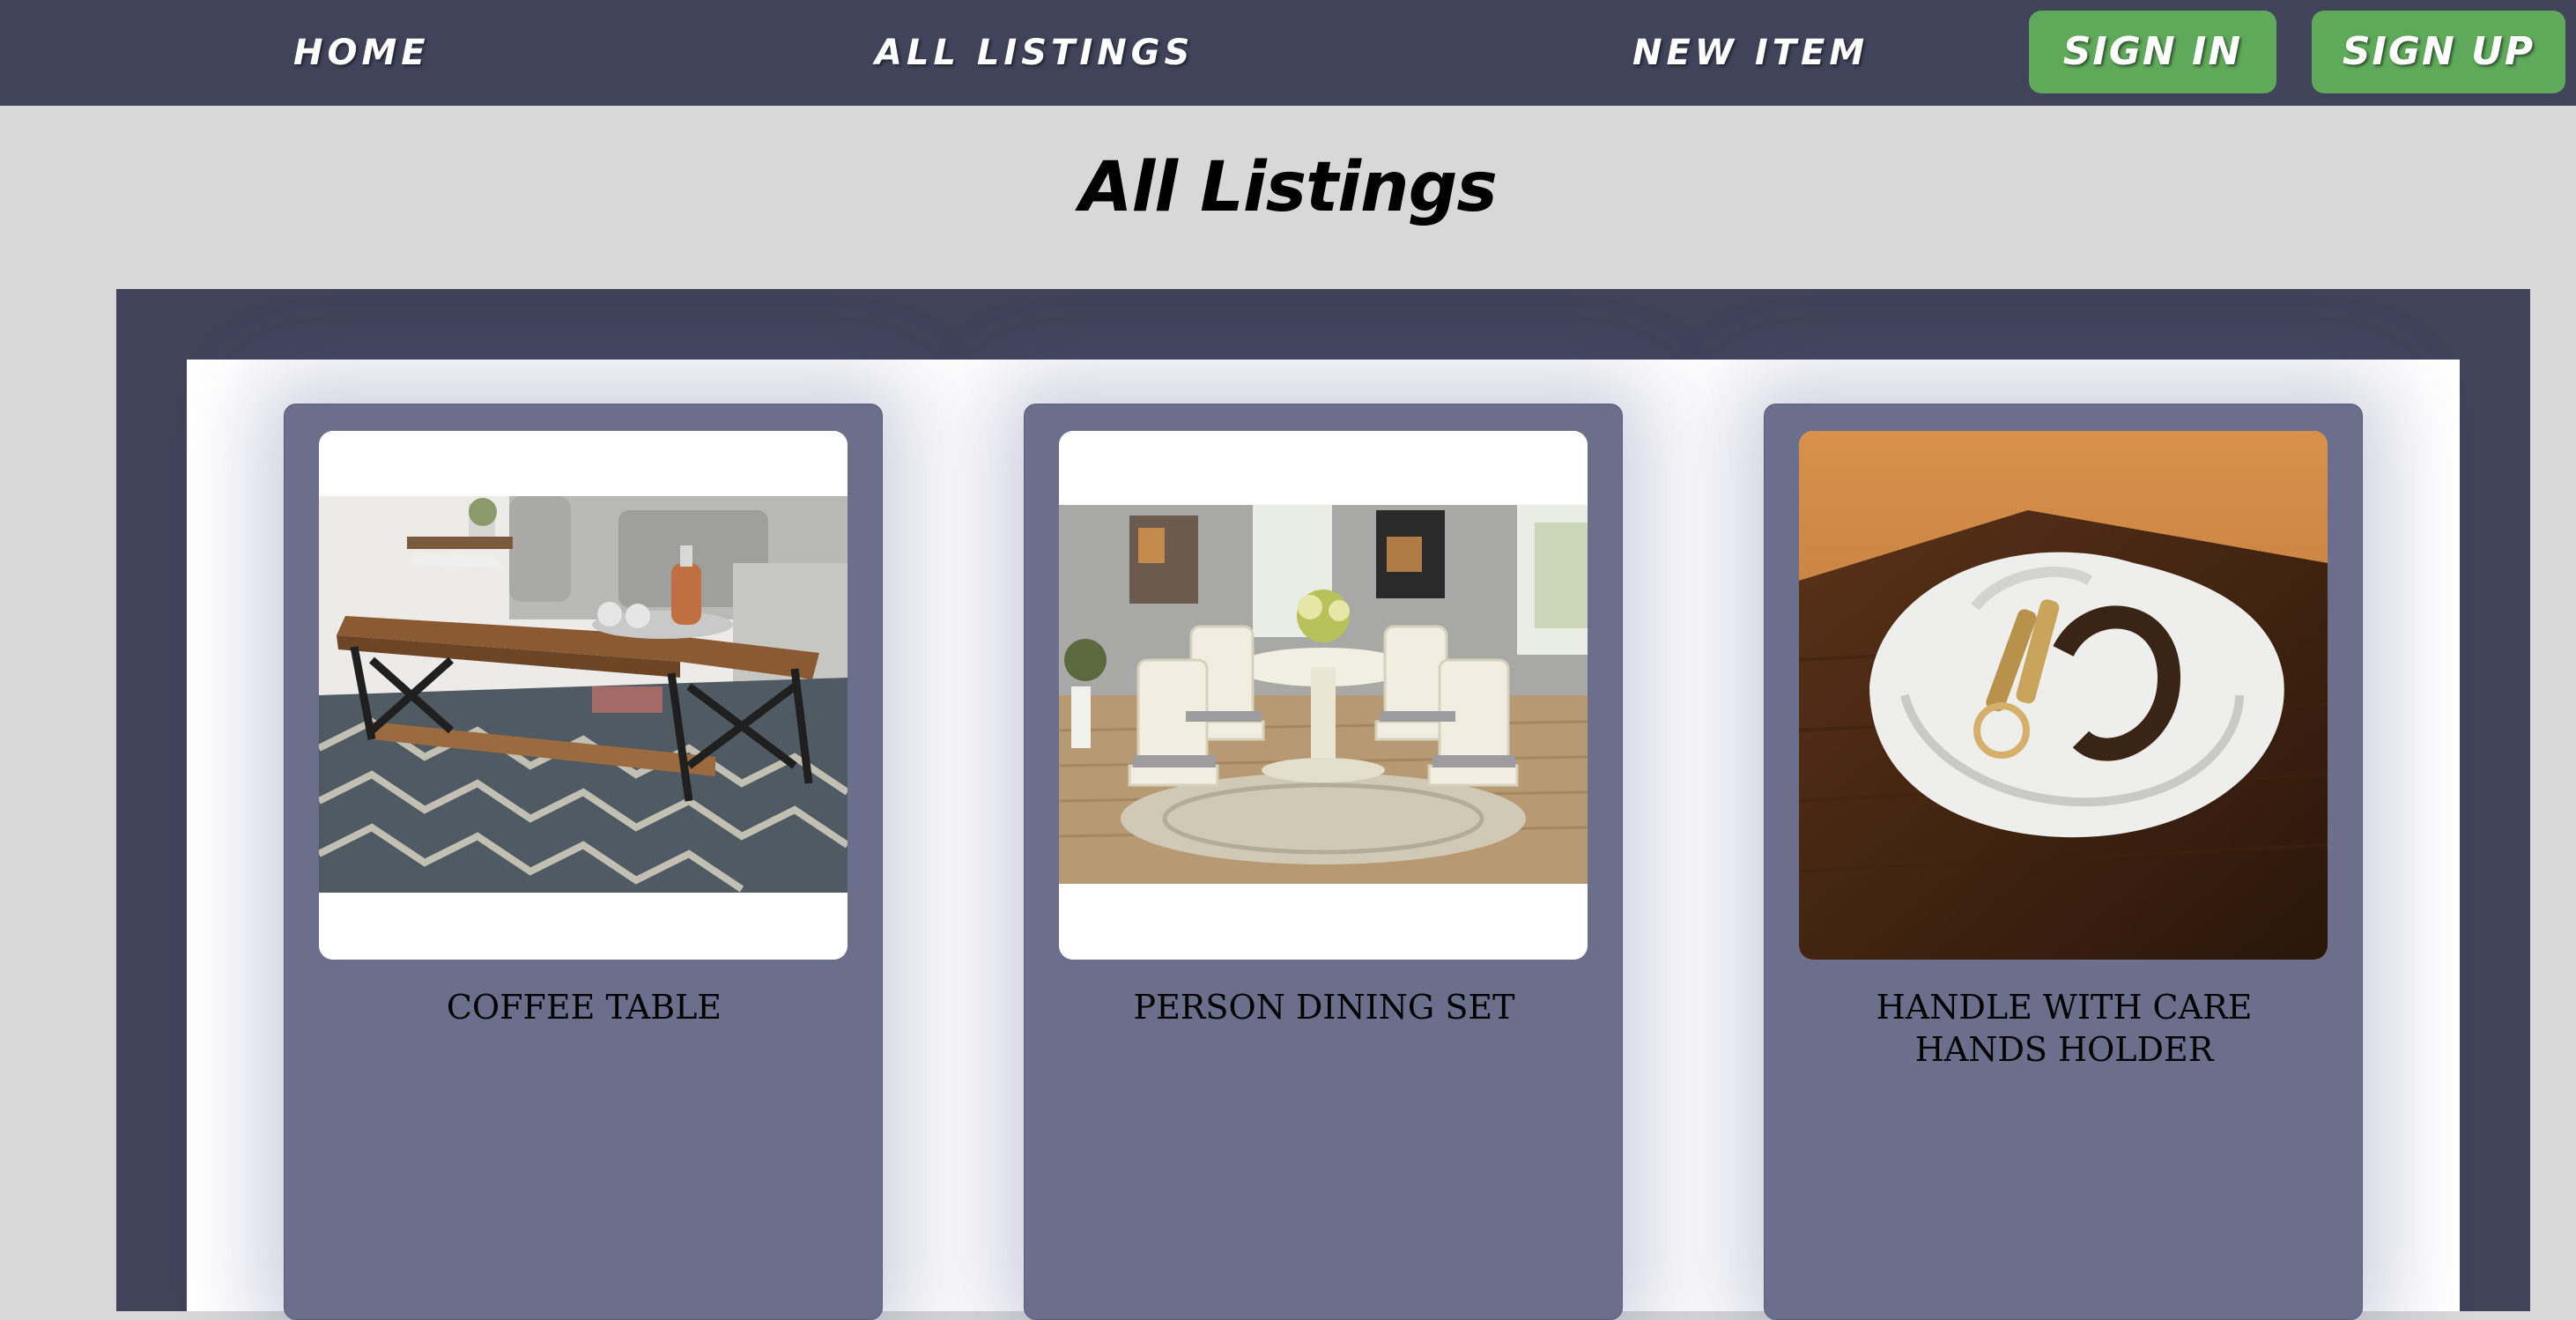 Image resolution: width=2576 pixels, height=1320 pixels. I want to click on listing-title-line: HANDLE WITH CARE, so click(2065, 1007).